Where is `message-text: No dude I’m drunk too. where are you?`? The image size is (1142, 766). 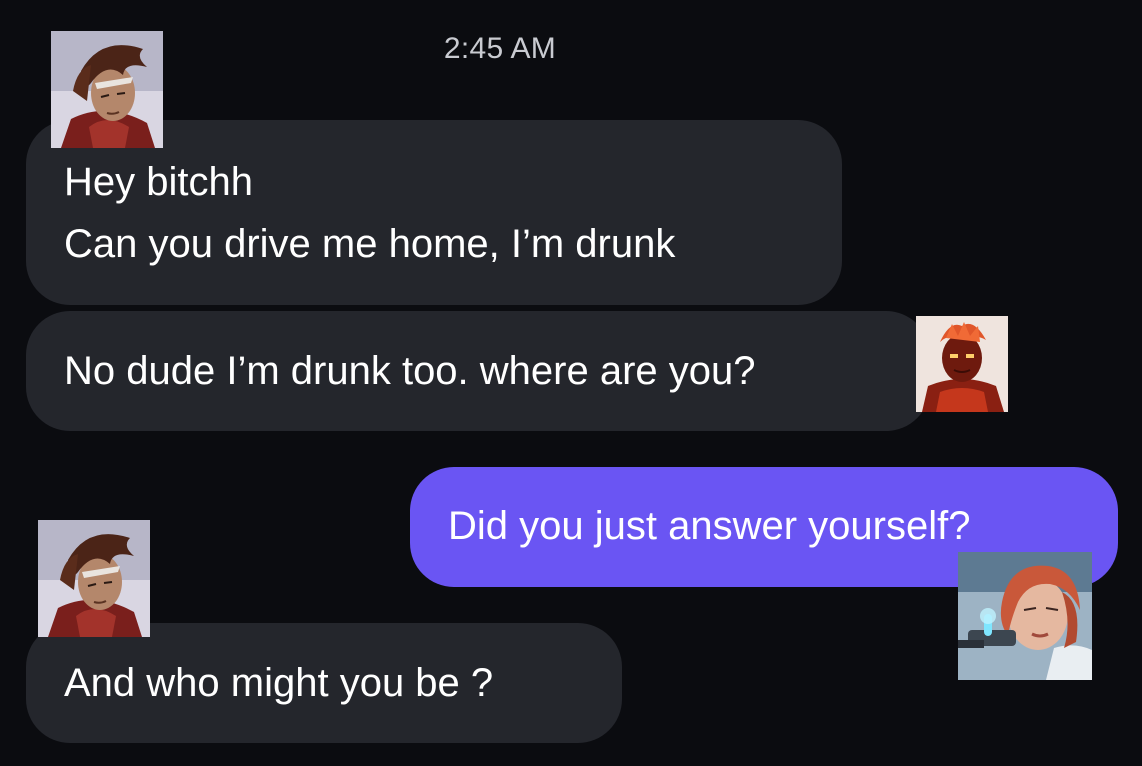
message-text: No dude I’m drunk too. where are you? is located at coordinates (410, 371).